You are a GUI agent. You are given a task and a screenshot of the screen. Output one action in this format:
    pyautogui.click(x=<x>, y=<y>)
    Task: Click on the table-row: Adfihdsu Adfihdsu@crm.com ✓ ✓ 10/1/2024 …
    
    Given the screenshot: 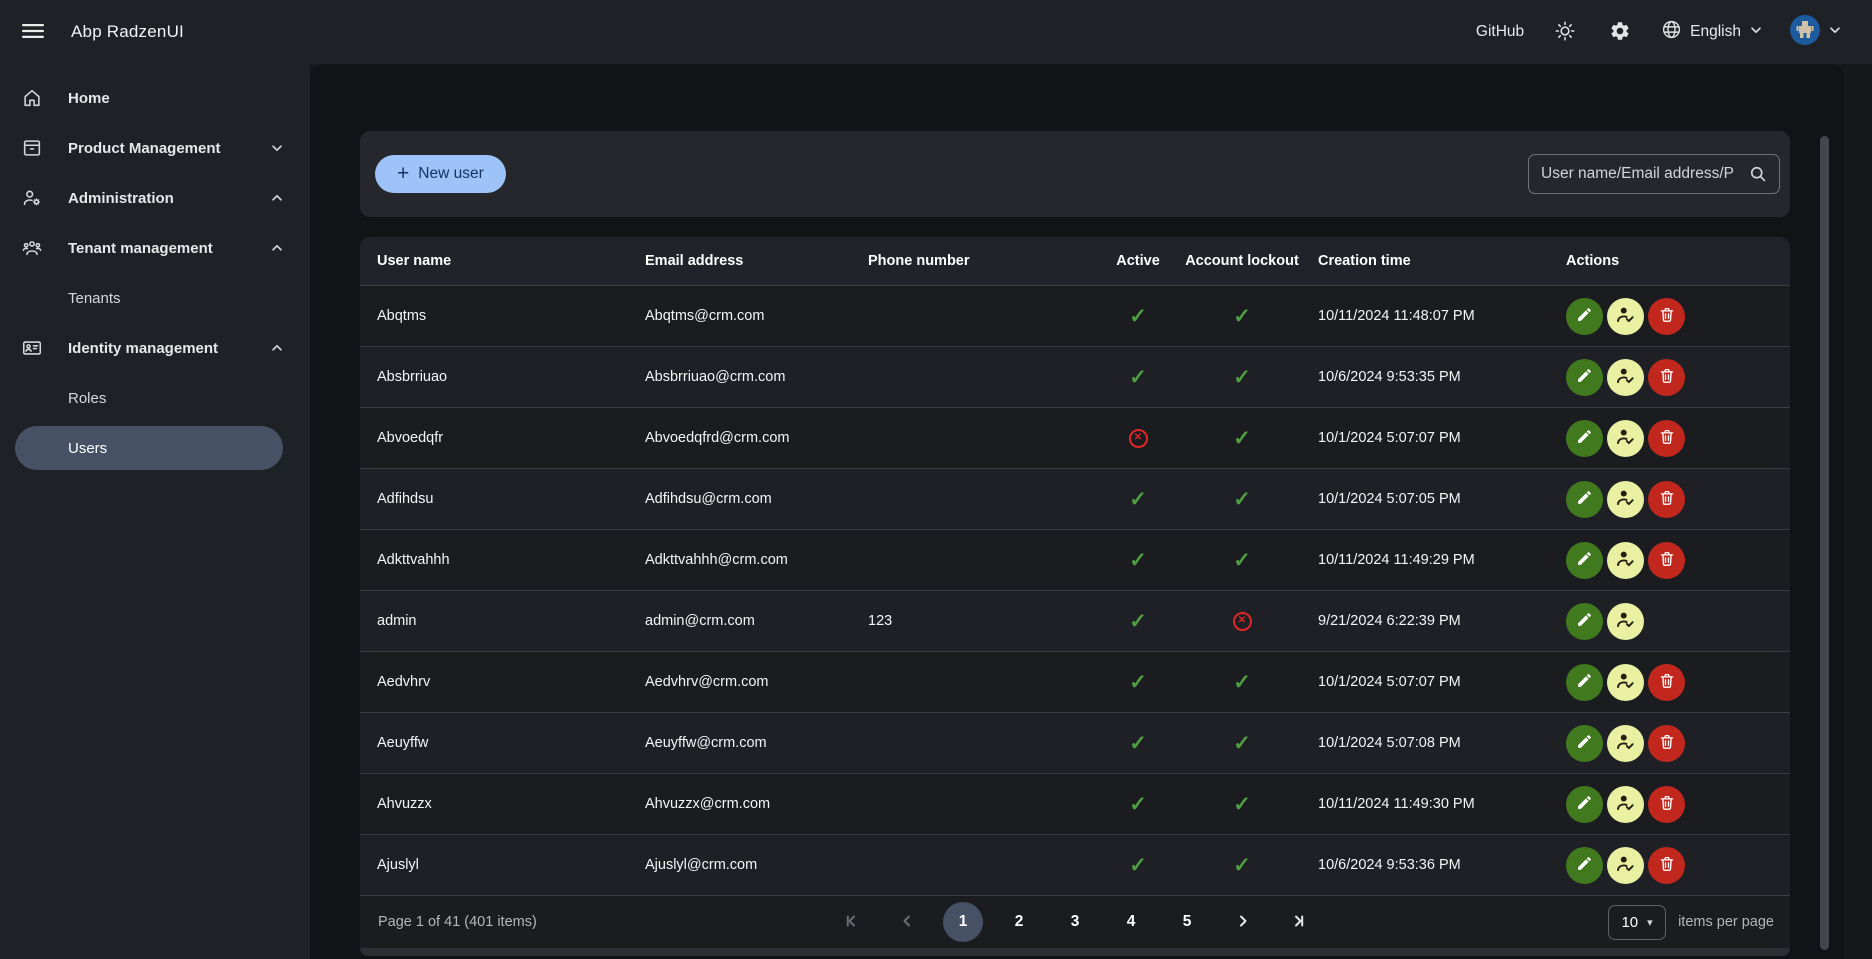 What is the action you would take?
    pyautogui.click(x=1075, y=498)
    